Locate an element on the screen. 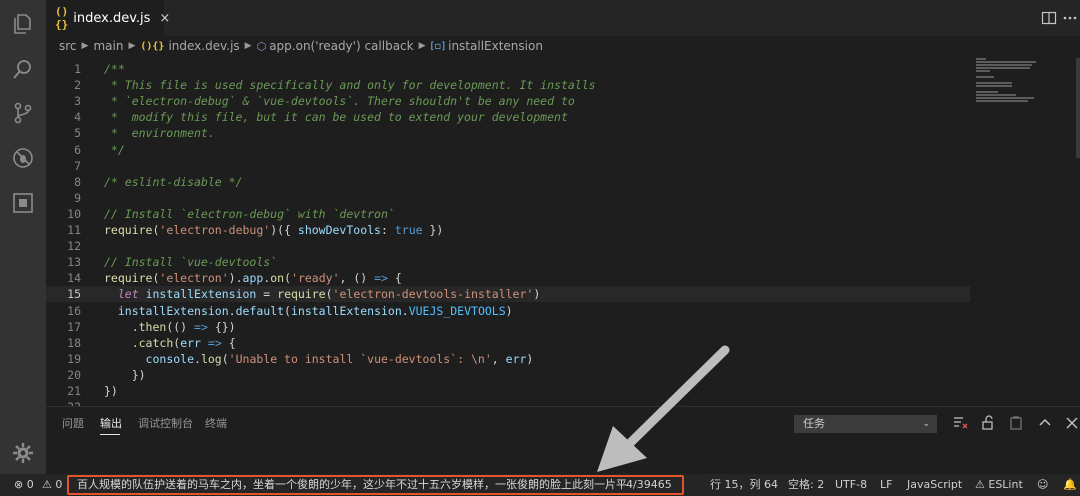  more-actions-icon is located at coordinates (1070, 18).